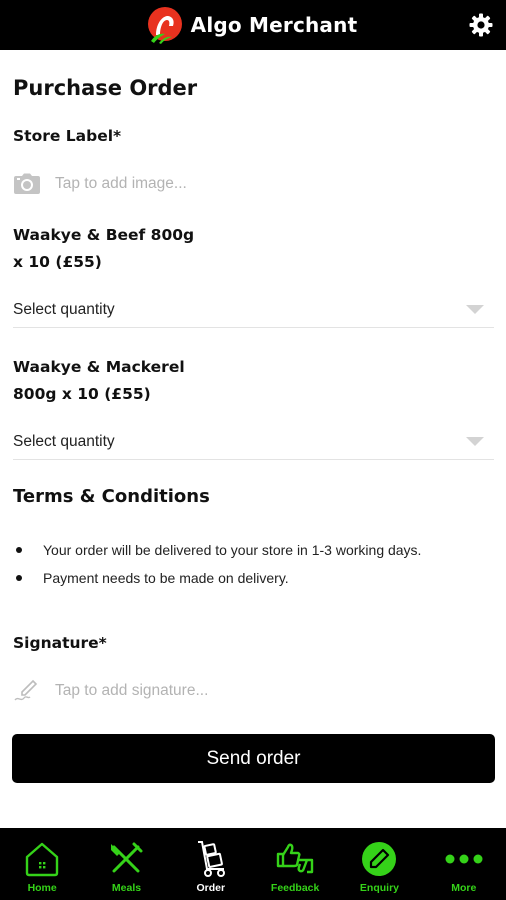 Image resolution: width=506 pixels, height=900 pixels. I want to click on brand: Algo Merchant, so click(251, 25).